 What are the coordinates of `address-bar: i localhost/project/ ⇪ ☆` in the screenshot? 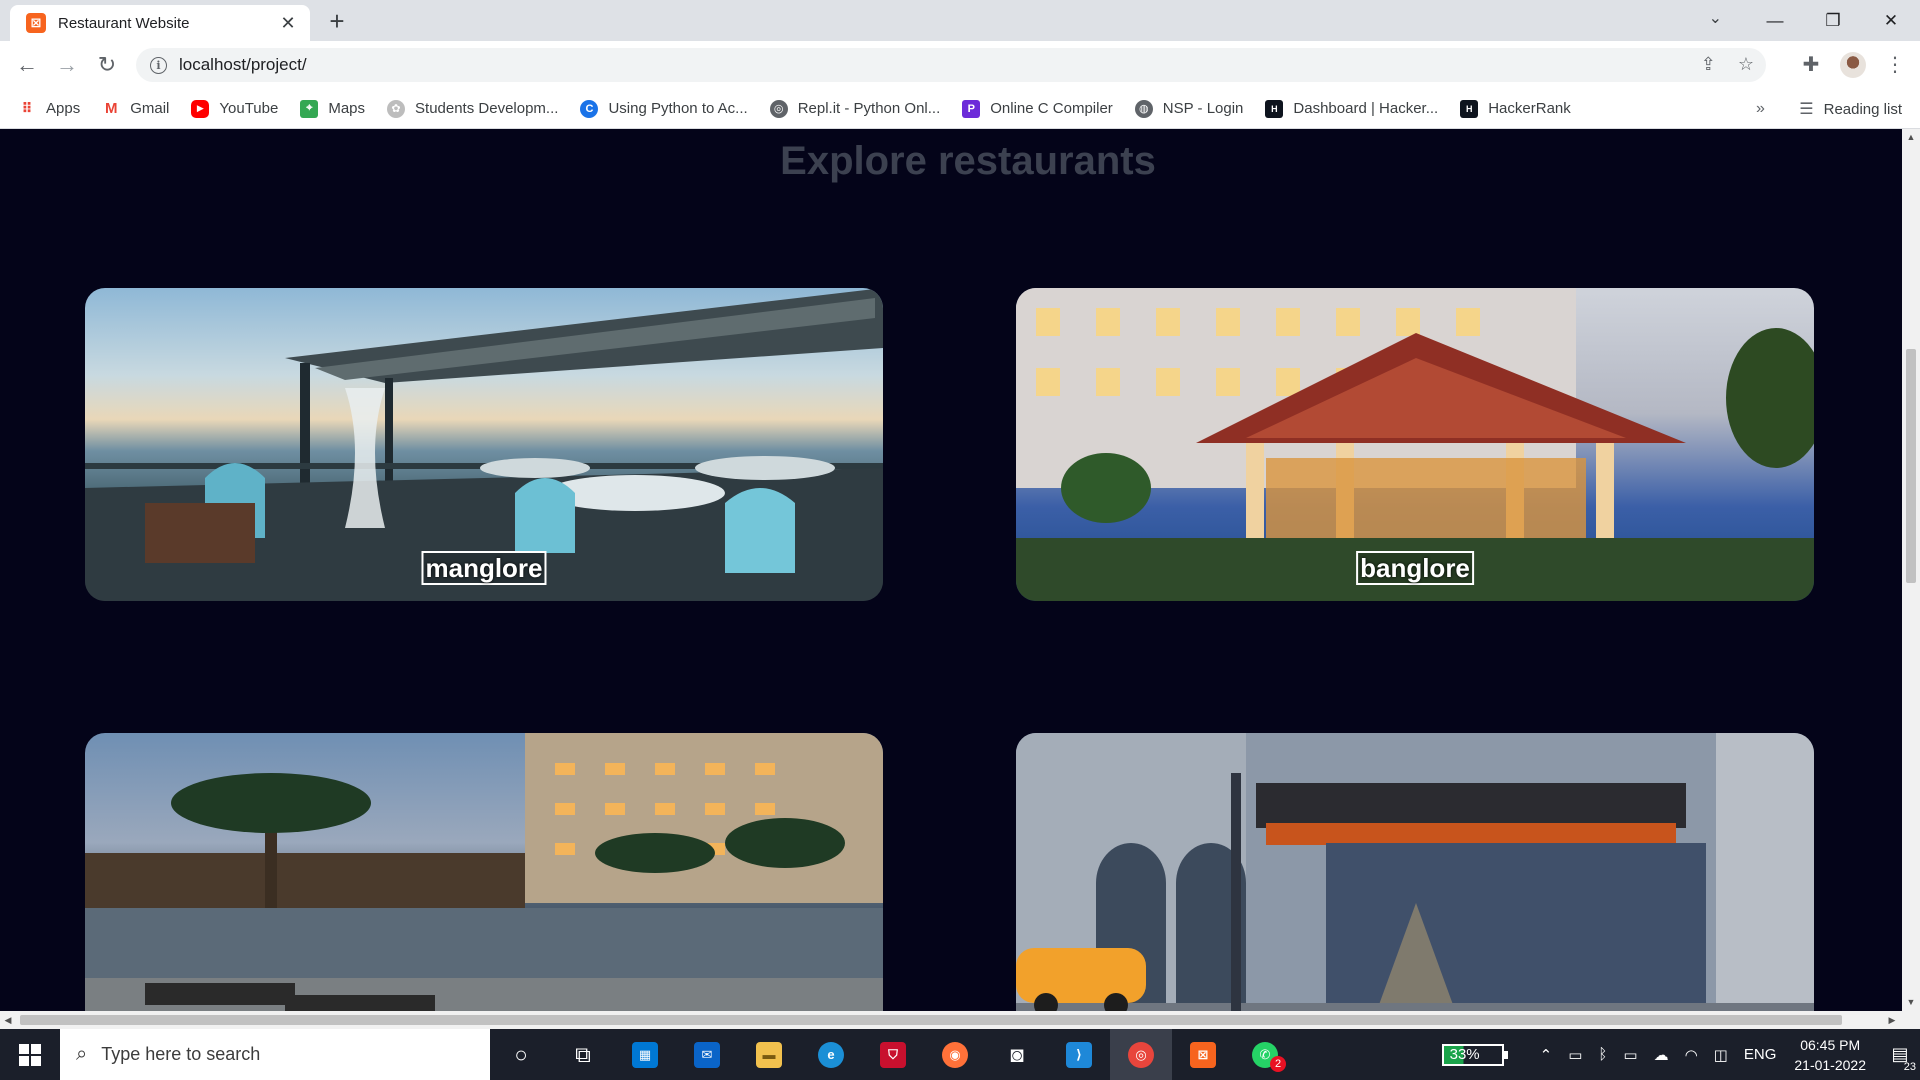 It's located at (951, 65).